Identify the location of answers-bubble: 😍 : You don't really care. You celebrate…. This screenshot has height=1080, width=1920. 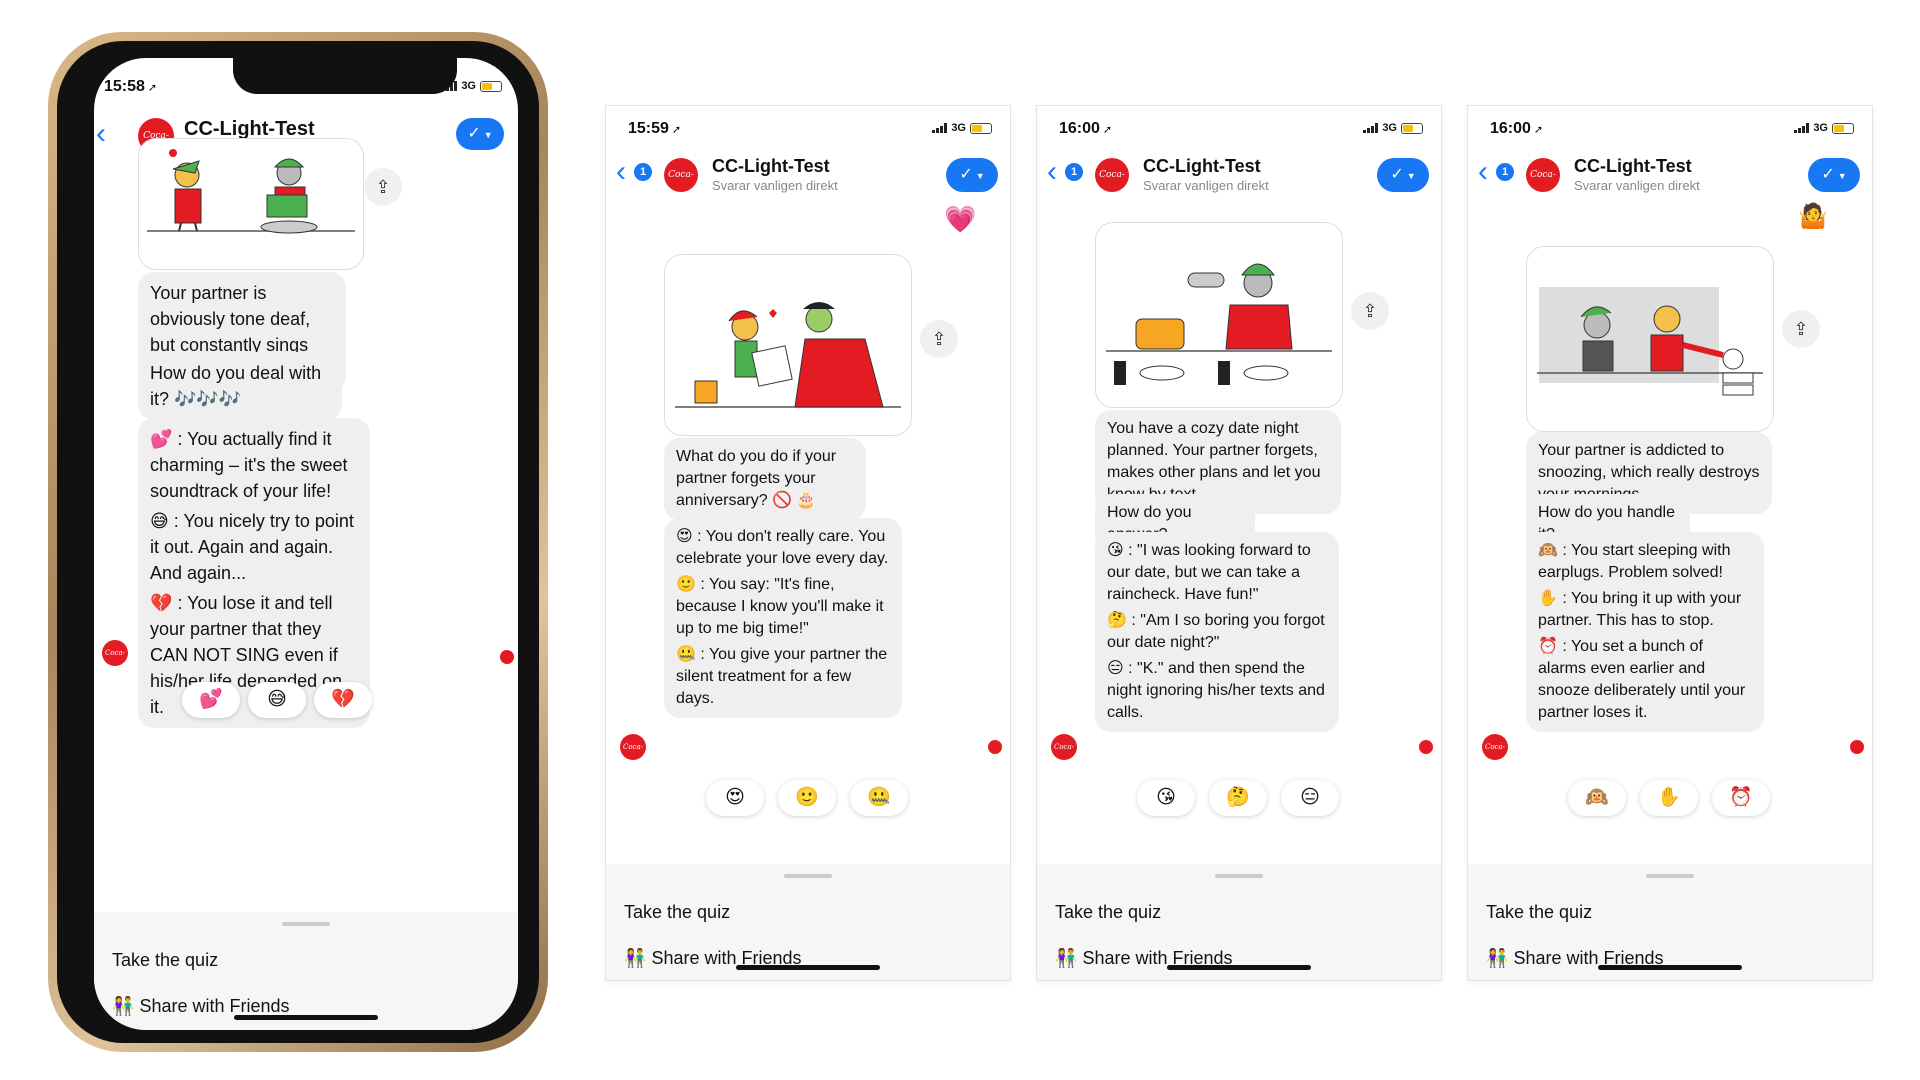
(783, 618).